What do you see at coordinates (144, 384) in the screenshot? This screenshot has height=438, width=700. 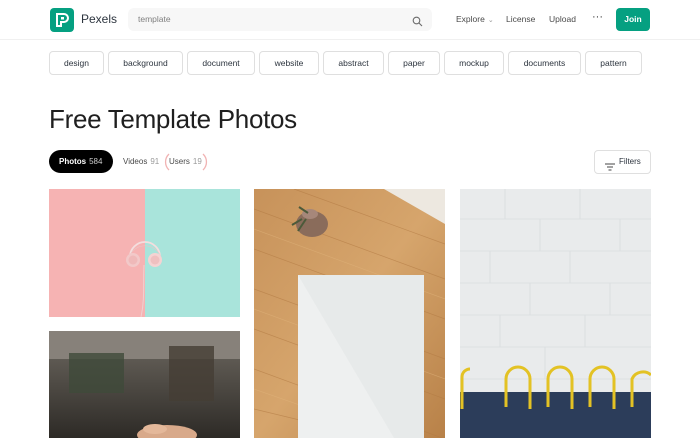 I see `photo-dark-room` at bounding box center [144, 384].